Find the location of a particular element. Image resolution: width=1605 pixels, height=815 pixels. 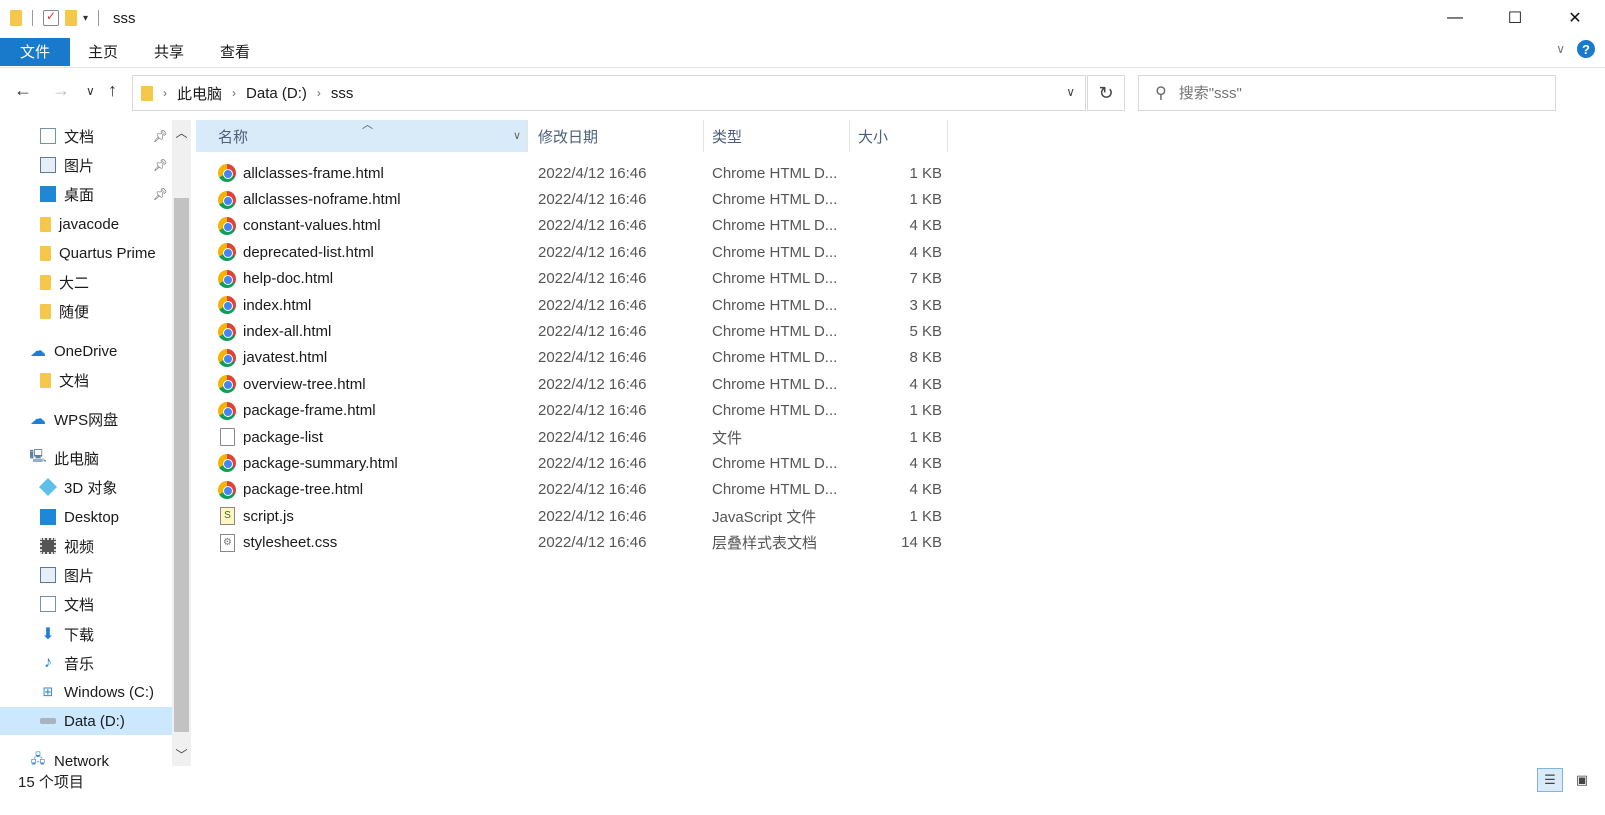

chrome-icon is located at coordinates (227, 357).